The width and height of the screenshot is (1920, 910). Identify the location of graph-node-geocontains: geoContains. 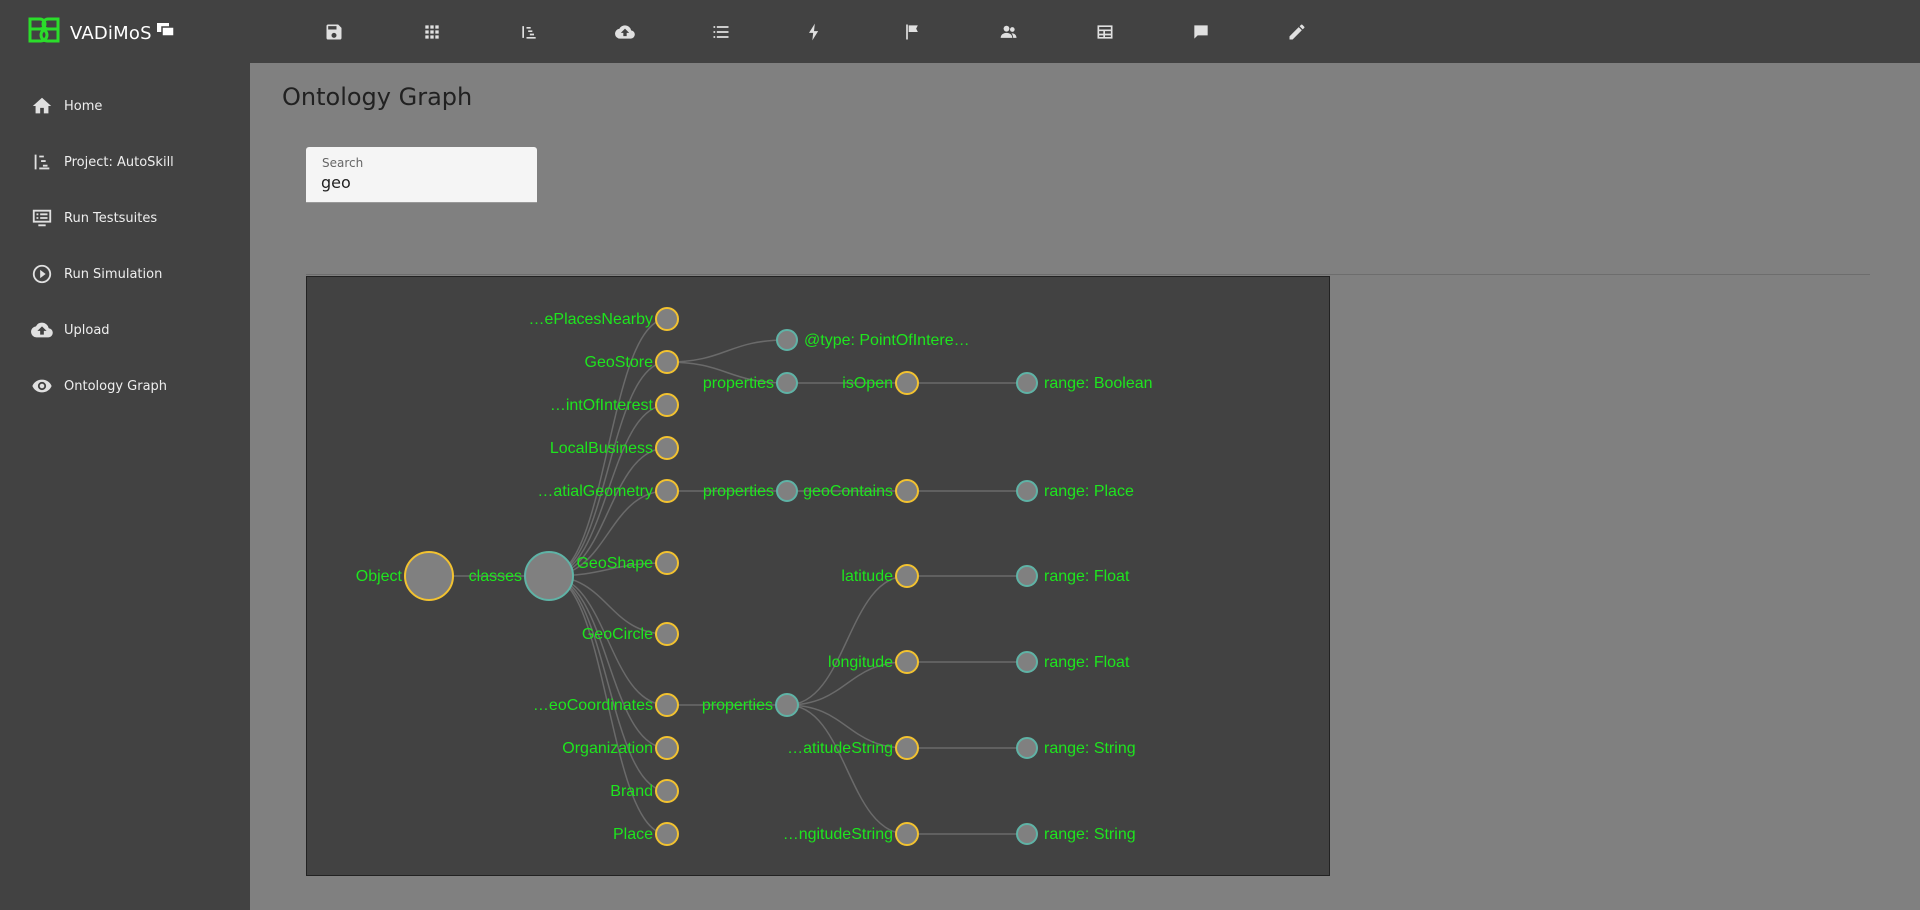
(861, 491).